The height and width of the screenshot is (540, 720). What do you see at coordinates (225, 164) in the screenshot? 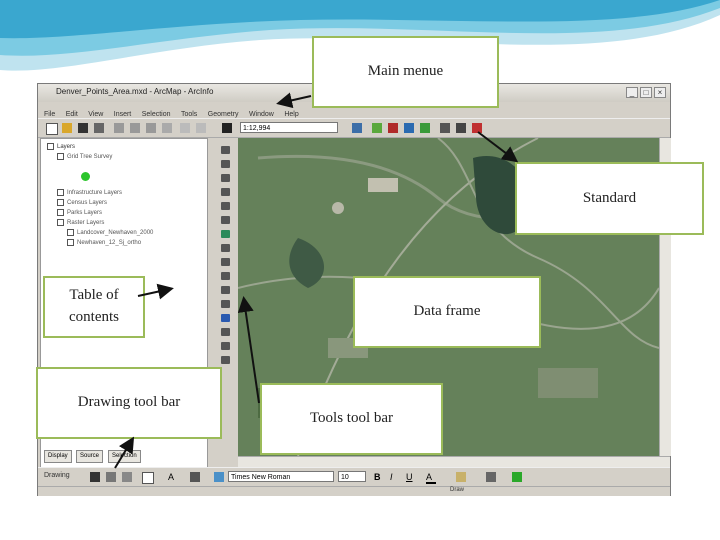
I see `zoom-out-icon` at bounding box center [225, 164].